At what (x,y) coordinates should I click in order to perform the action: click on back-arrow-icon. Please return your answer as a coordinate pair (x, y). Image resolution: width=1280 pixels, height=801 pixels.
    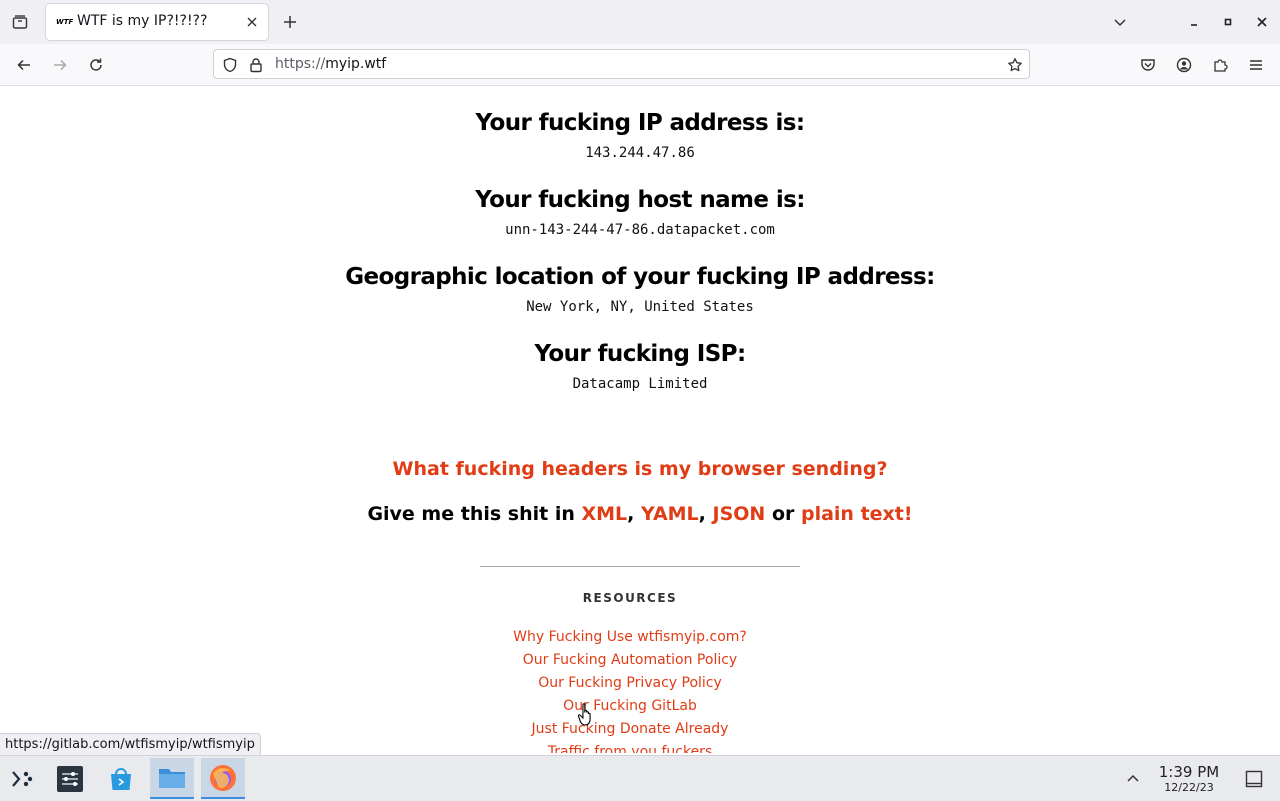
    Looking at the image, I should click on (24, 65).